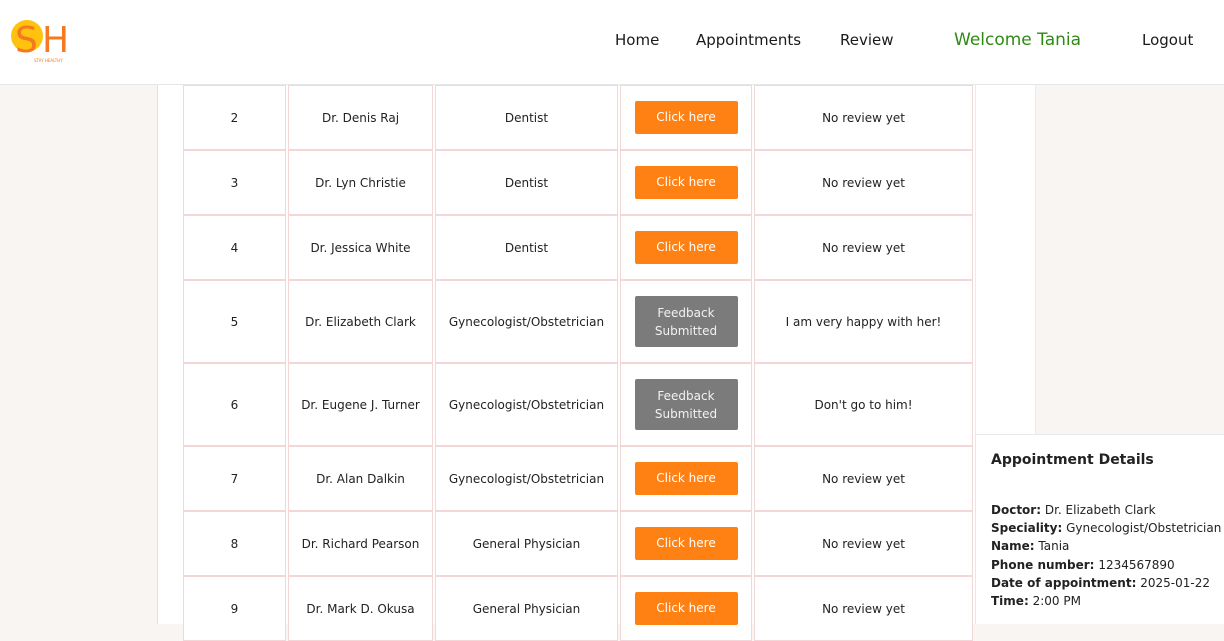  Describe the element at coordinates (1027, 528) in the screenshot. I see `detail-speciality-label: Speciality:` at that location.